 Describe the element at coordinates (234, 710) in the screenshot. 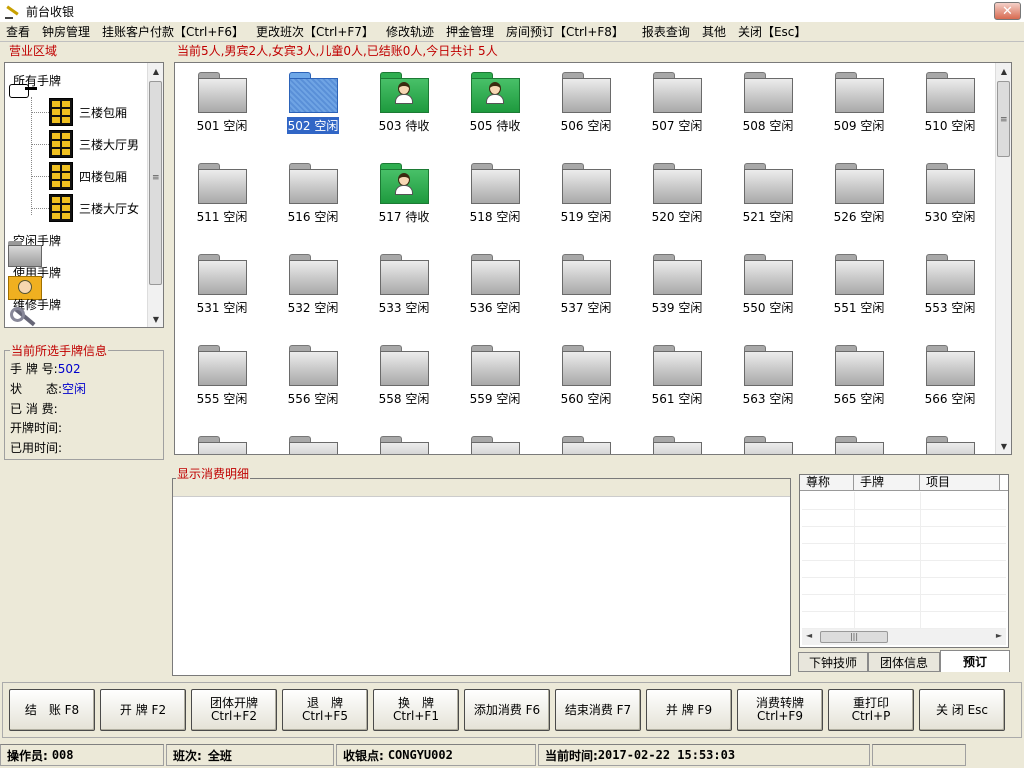

I see `group-open-button: 团体开牌 Ctrl+F2` at that location.